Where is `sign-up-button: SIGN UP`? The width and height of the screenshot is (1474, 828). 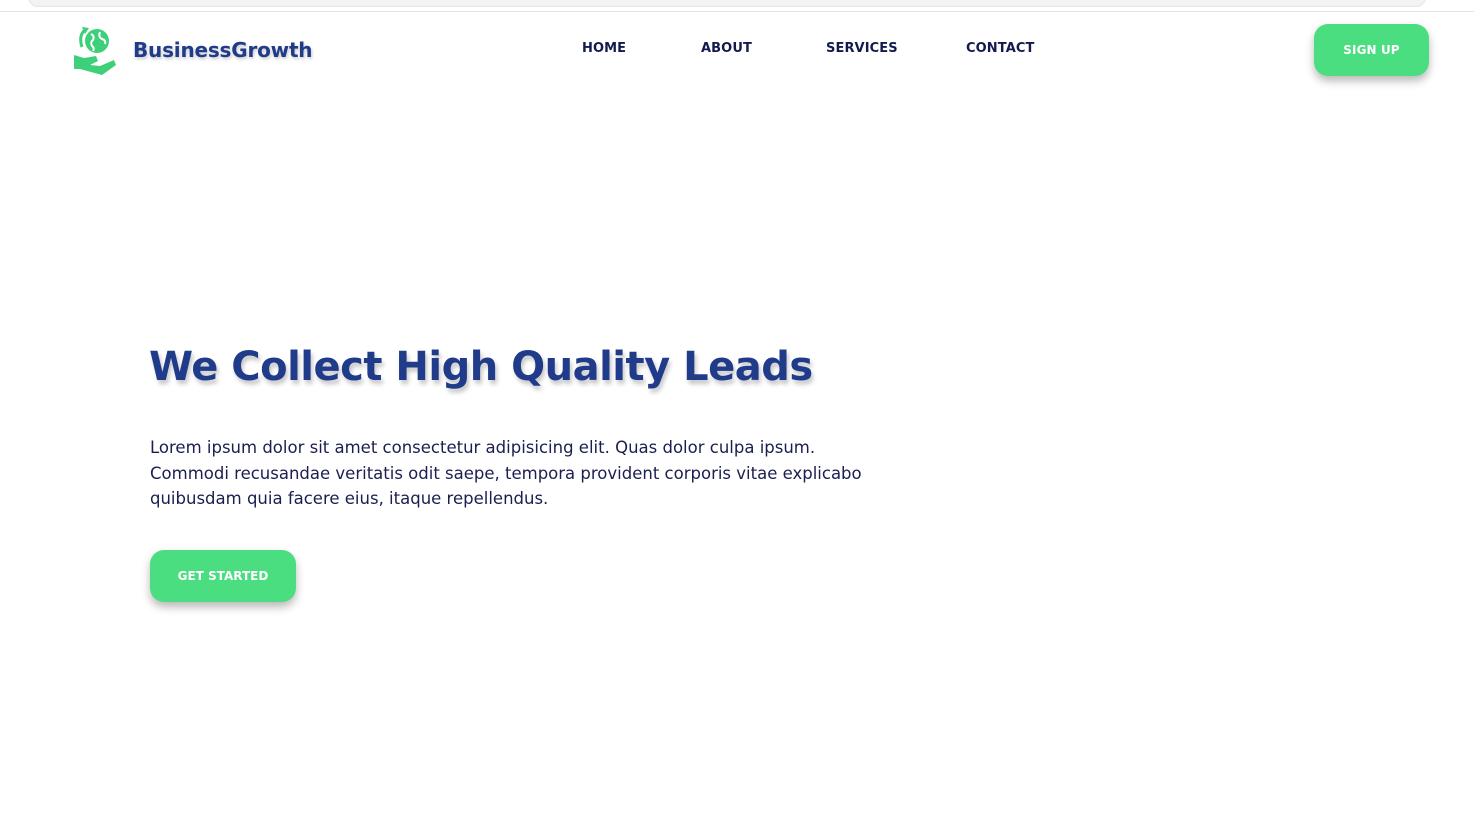
sign-up-button: SIGN UP is located at coordinates (1371, 50).